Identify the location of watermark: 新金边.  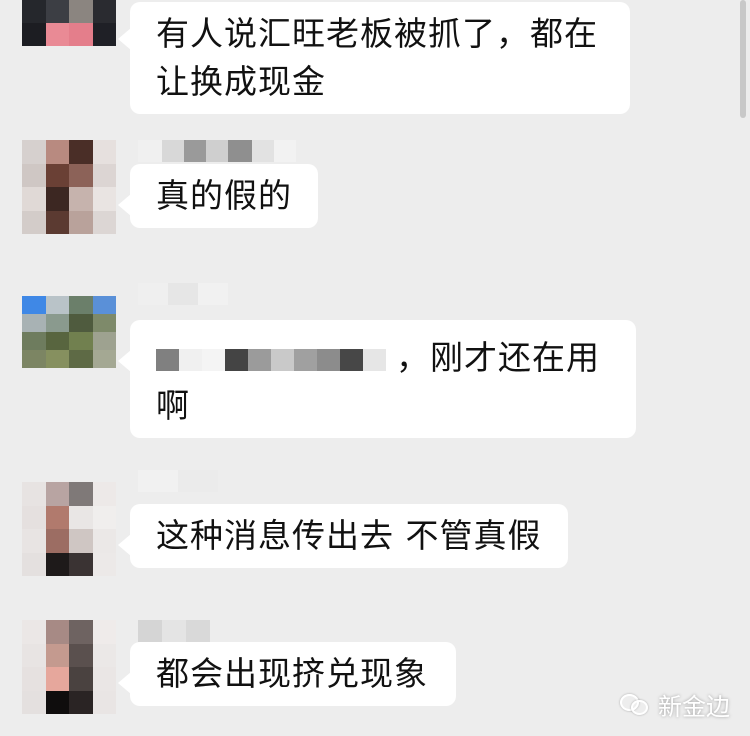
(675, 704).